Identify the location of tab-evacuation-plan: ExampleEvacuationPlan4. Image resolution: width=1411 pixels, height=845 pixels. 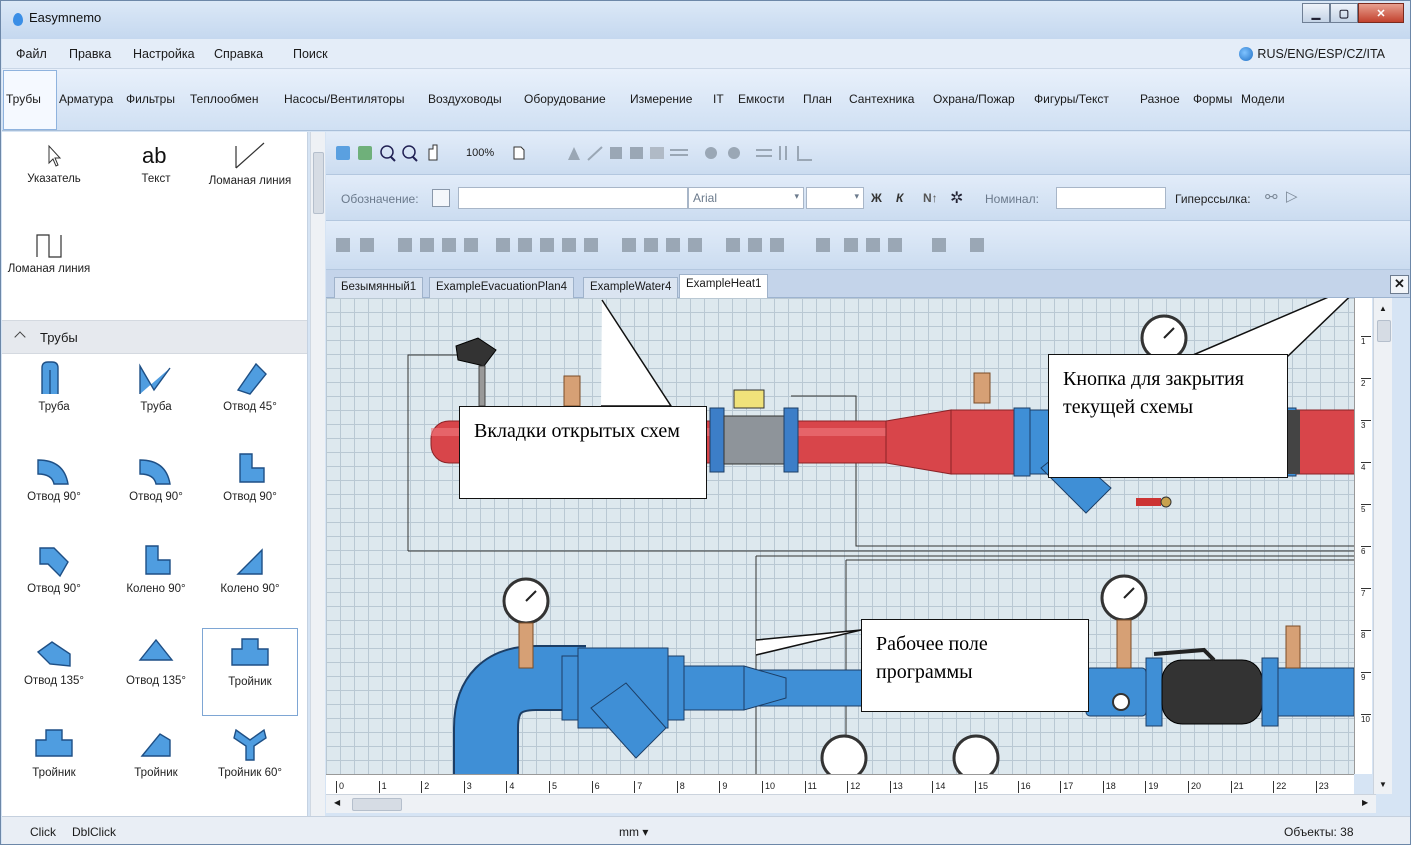
(502, 287).